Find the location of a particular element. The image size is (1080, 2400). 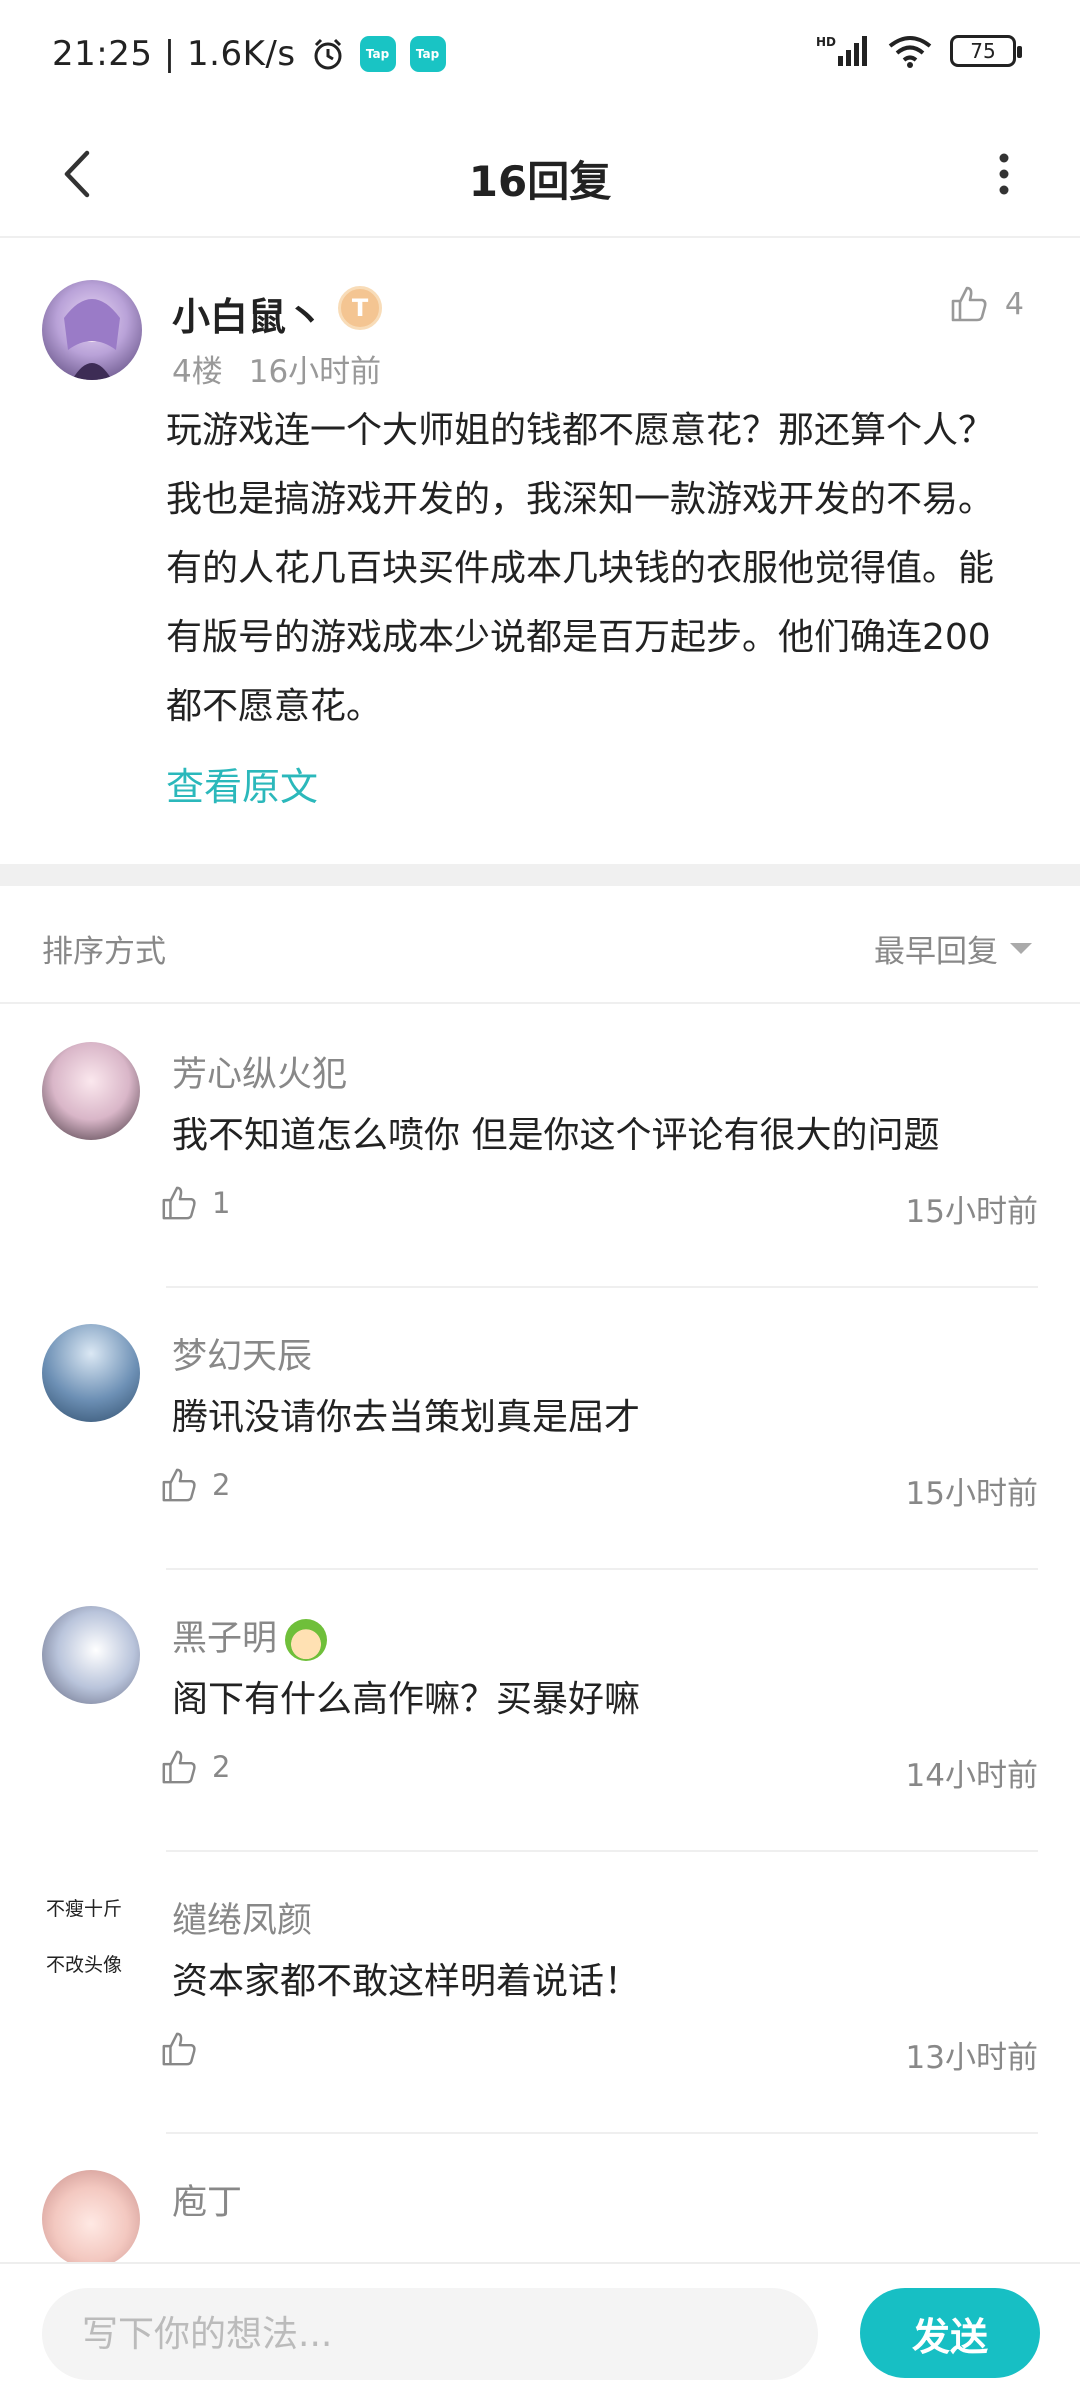

status-left: 21:25 | 1.6K/s Tap Tap is located at coordinates (249, 54).